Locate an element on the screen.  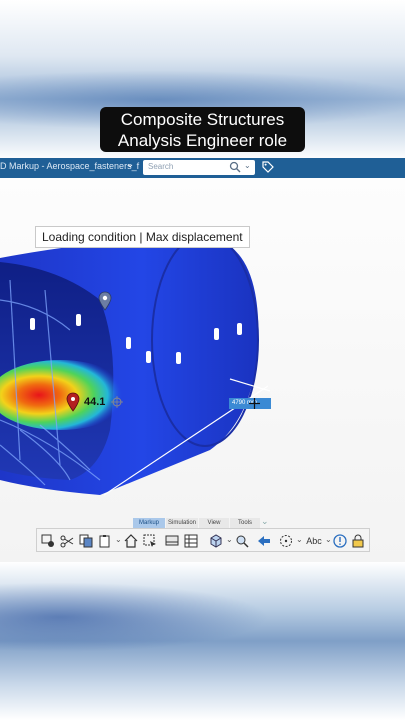
paste-options-chevron-icon: ⌄ is located at coordinates (118, 539).